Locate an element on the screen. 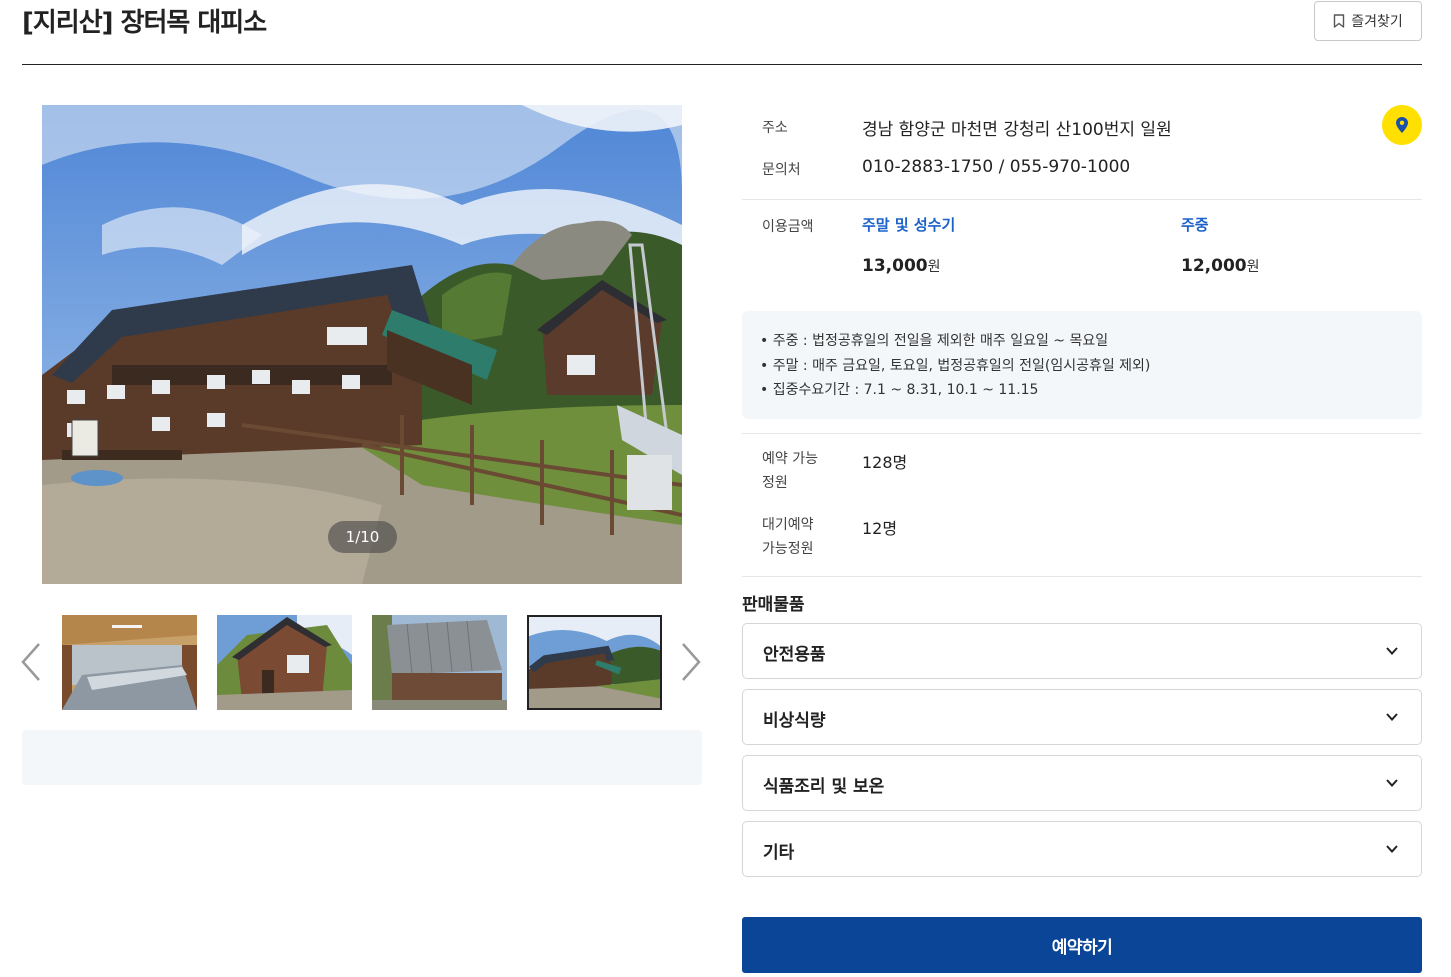  chevron-right-icon is located at coordinates (691, 662).